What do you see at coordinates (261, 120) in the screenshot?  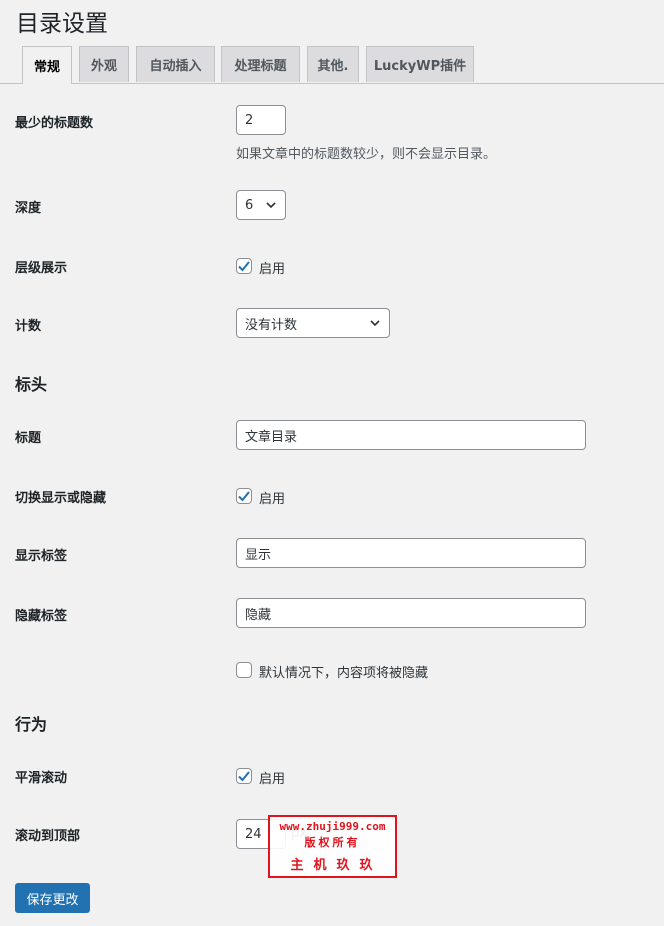 I see `min-headings-input` at bounding box center [261, 120].